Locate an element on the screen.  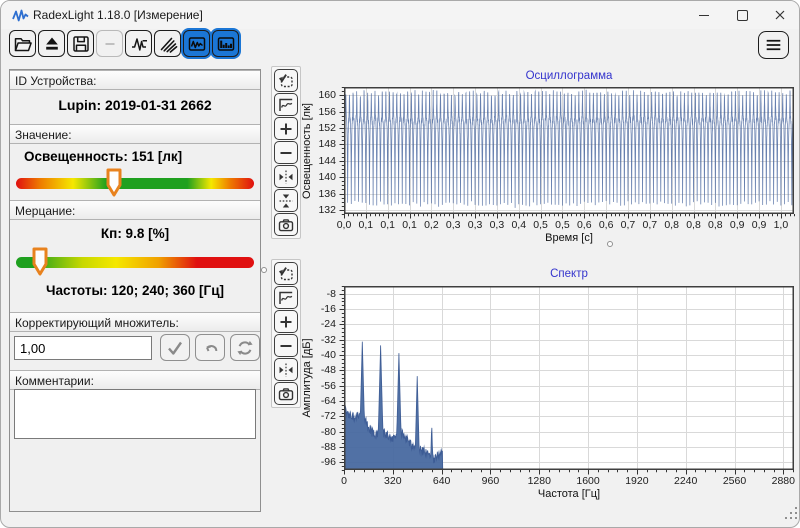
x-tick-label: 1920 is located at coordinates (637, 481).